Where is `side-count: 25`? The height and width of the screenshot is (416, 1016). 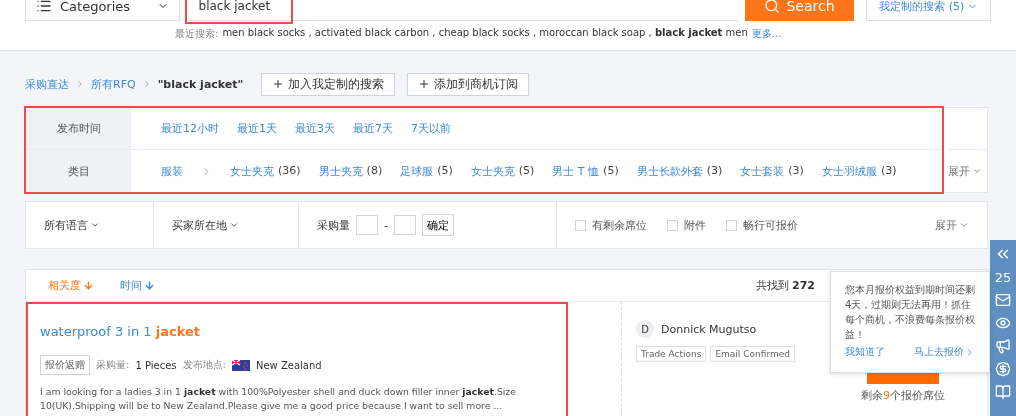
side-count: 25 is located at coordinates (1003, 277).